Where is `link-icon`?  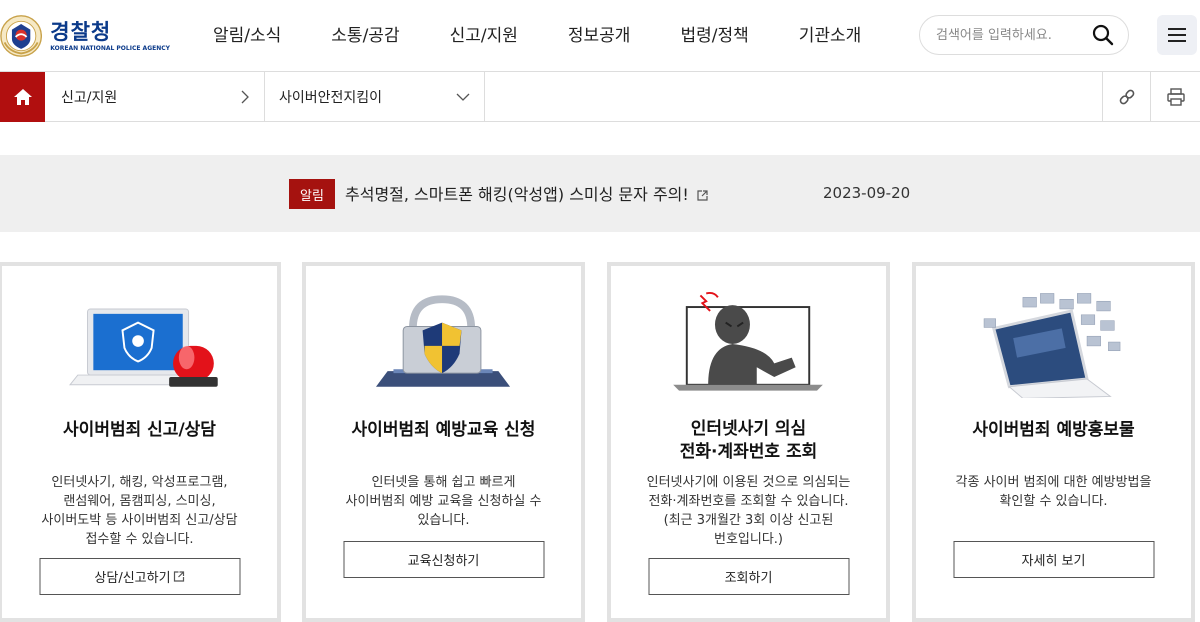
link-icon is located at coordinates (1126, 97).